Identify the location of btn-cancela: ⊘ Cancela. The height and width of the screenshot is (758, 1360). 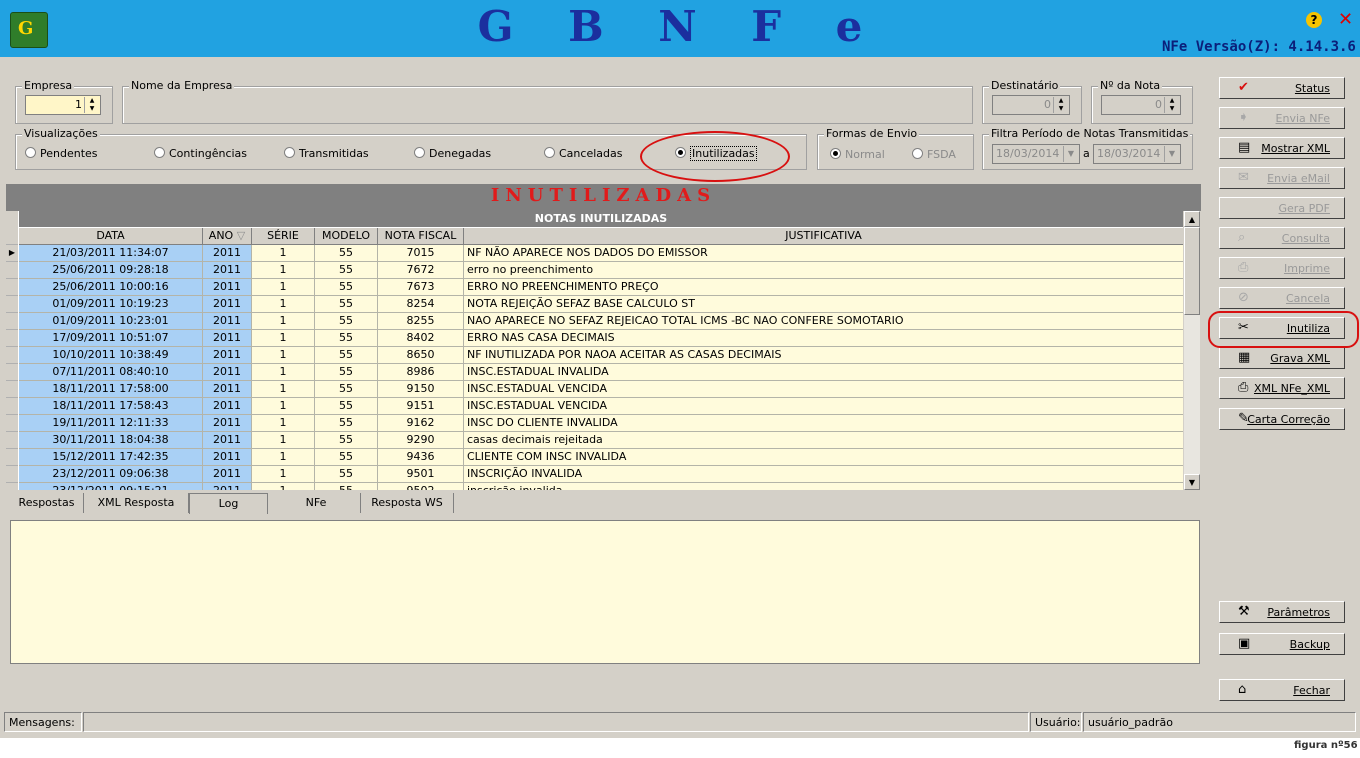
(1282, 298).